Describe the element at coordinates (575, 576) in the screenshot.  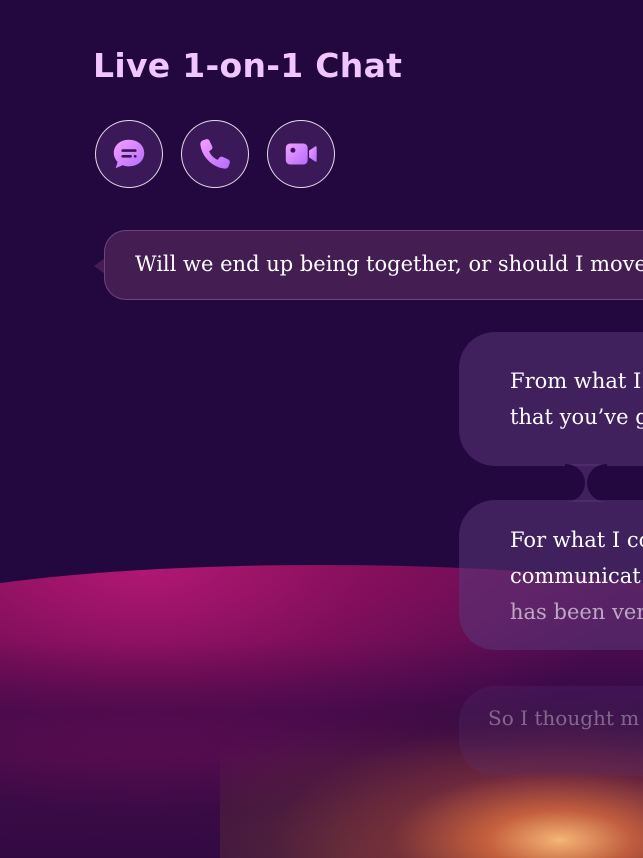
I see `reply-text-line: communicat` at that location.